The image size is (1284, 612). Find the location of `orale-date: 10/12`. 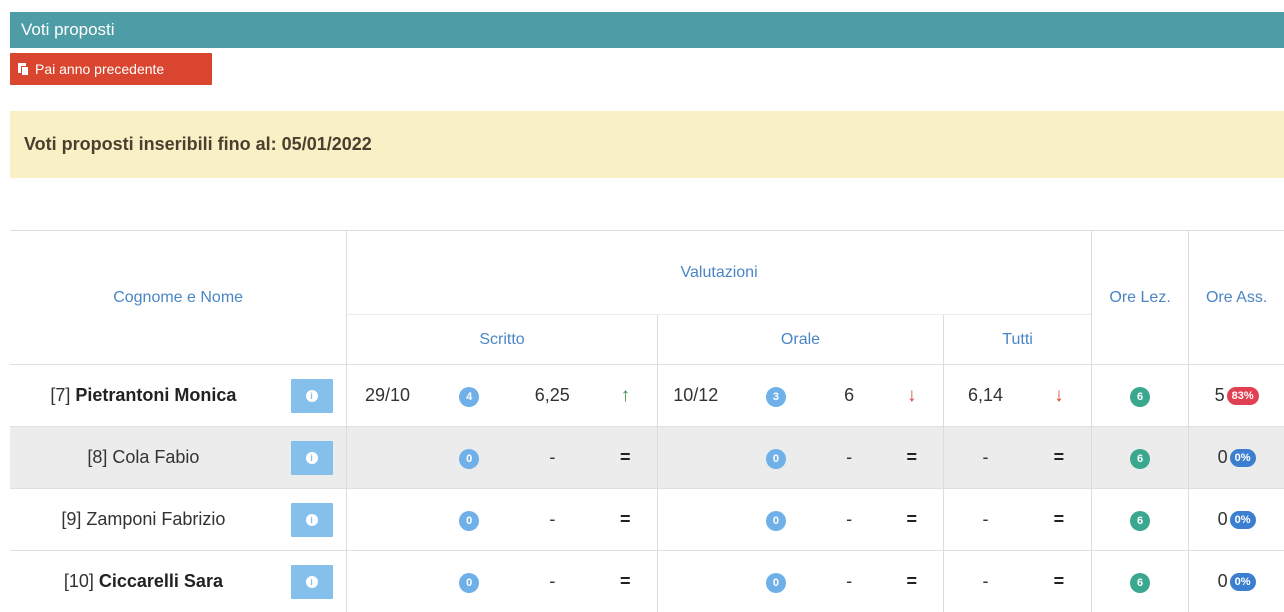

orale-date: 10/12 is located at coordinates (695, 396).